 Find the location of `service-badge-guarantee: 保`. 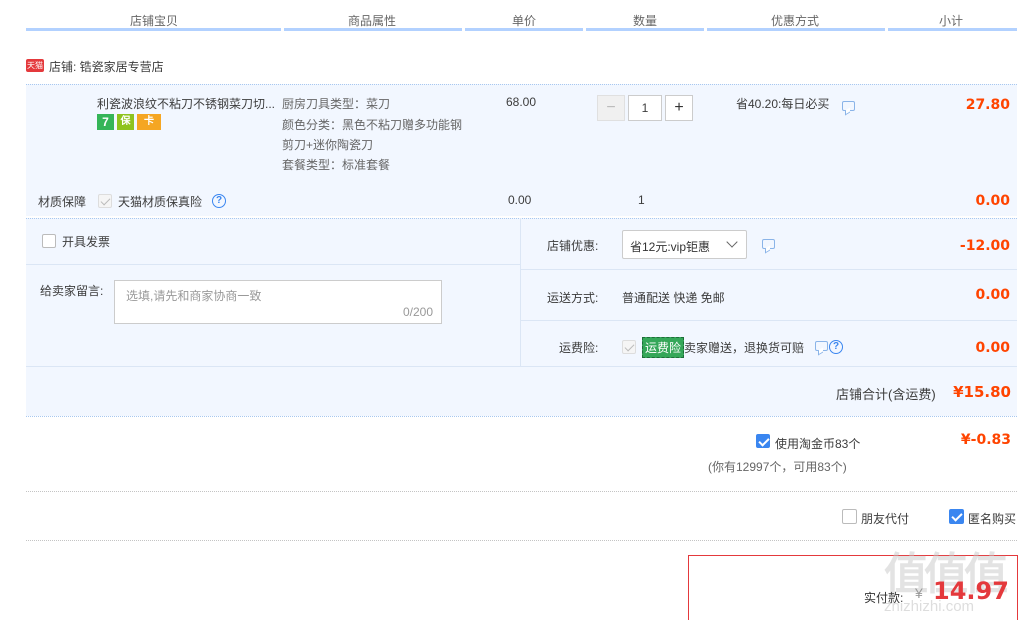

service-badge-guarantee: 保 is located at coordinates (125, 122).